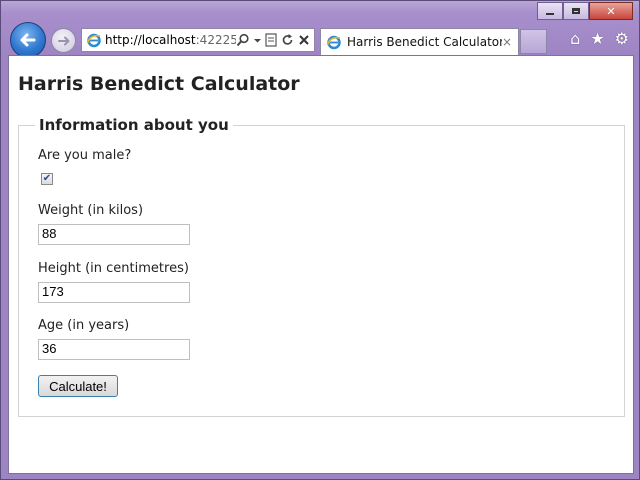  I want to click on url-host: http://localhost, so click(150, 40).